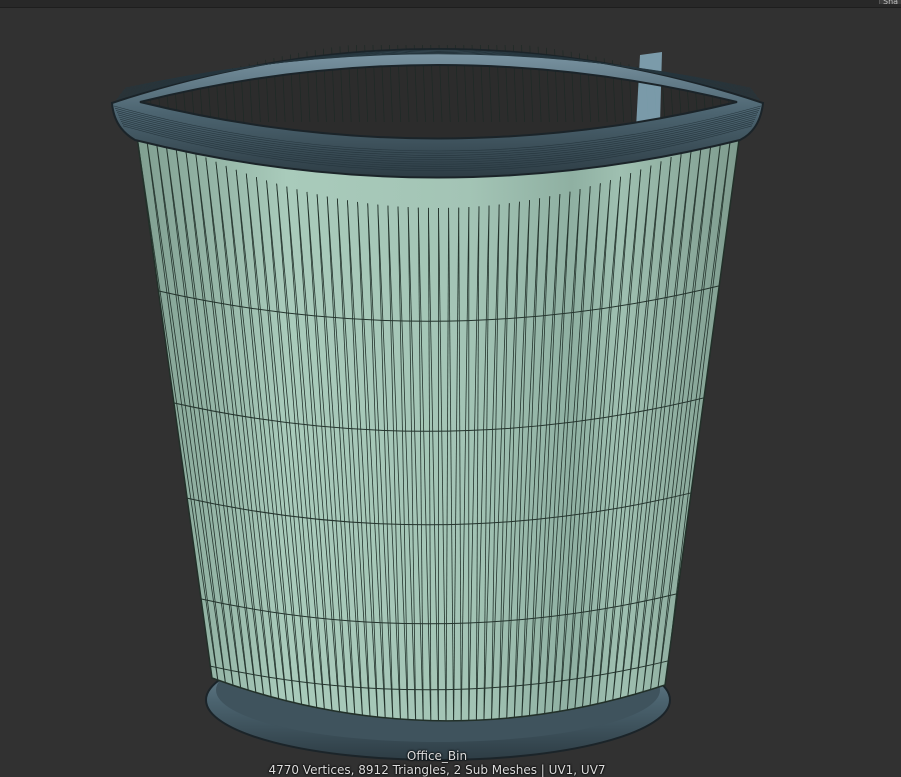  Describe the element at coordinates (450, 4) in the screenshot. I see `preview-toolbar: Sha` at that location.